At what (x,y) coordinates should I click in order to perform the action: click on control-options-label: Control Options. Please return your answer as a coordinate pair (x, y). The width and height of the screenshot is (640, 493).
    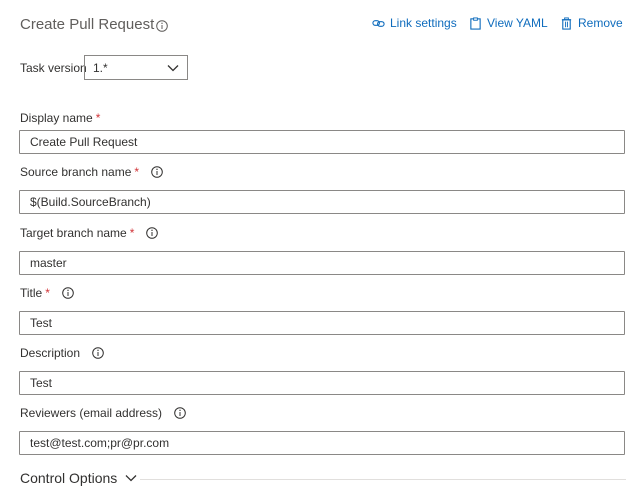
    Looking at the image, I should click on (69, 478).